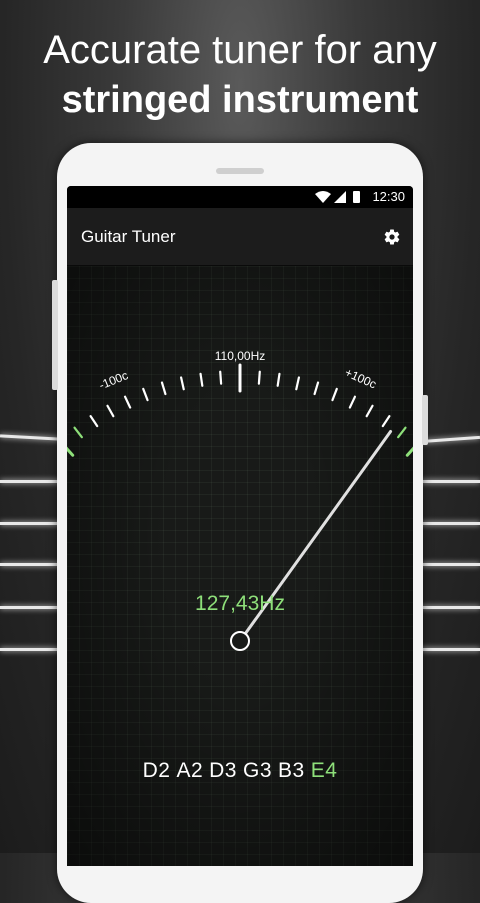  I want to click on note-a2-button: A2, so click(189, 770).